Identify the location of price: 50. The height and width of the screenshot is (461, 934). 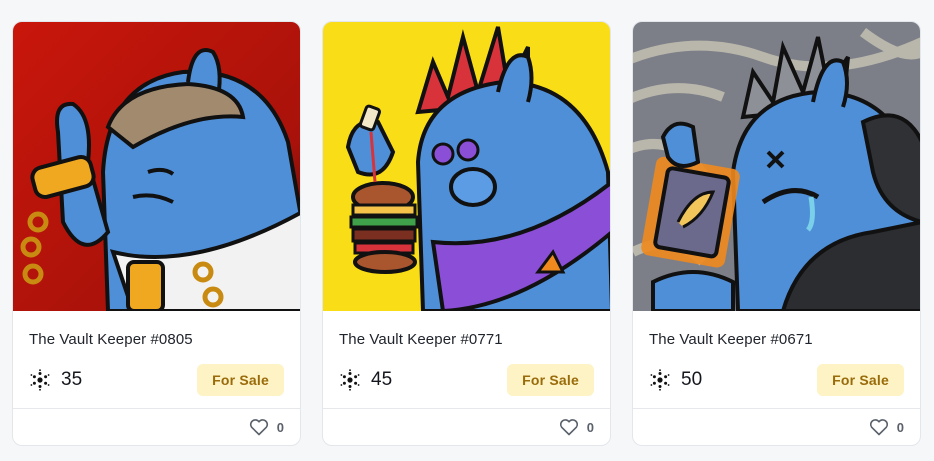
(675, 380).